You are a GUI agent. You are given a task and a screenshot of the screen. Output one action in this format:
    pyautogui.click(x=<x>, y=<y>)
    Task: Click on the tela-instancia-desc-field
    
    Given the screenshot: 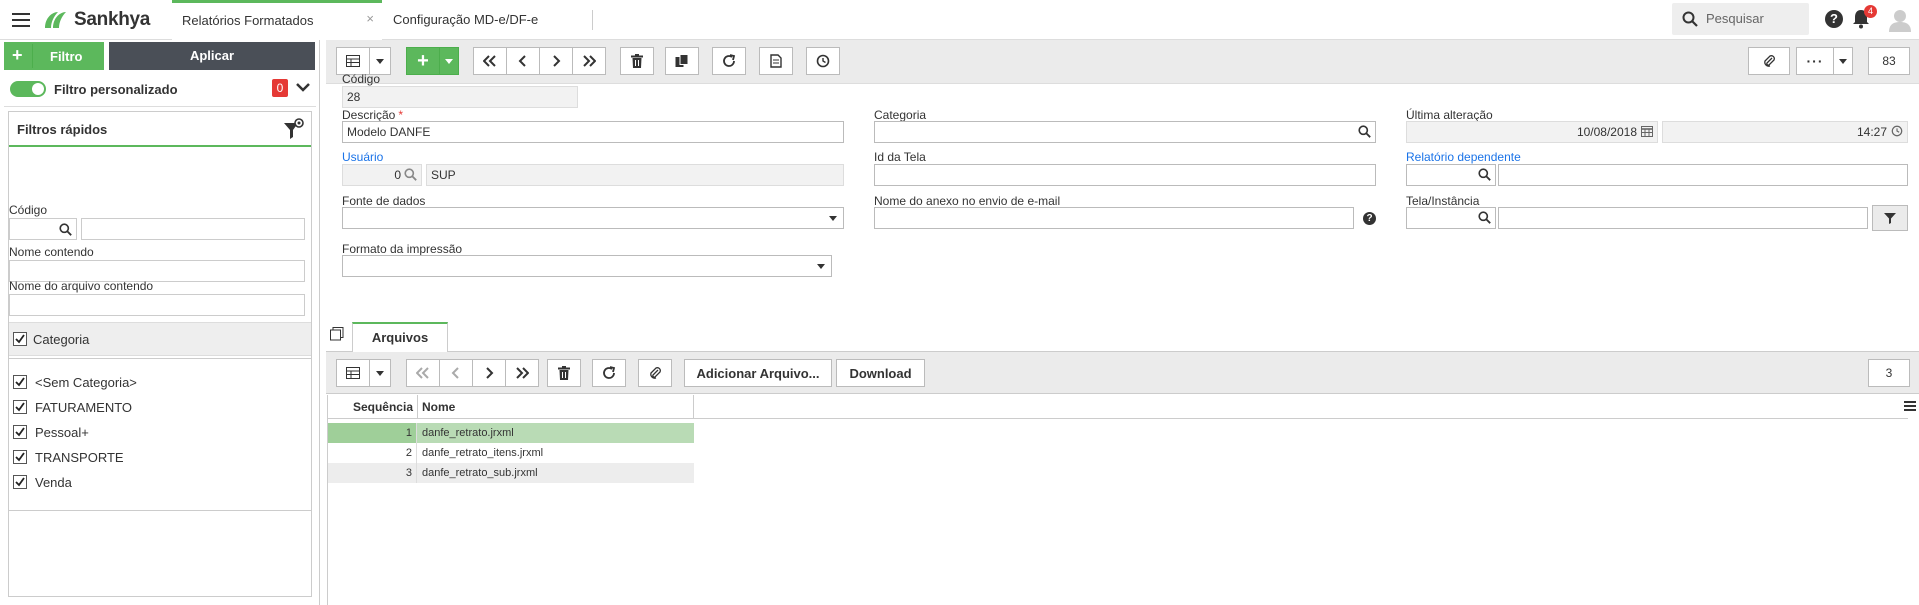 What is the action you would take?
    pyautogui.click(x=1683, y=218)
    